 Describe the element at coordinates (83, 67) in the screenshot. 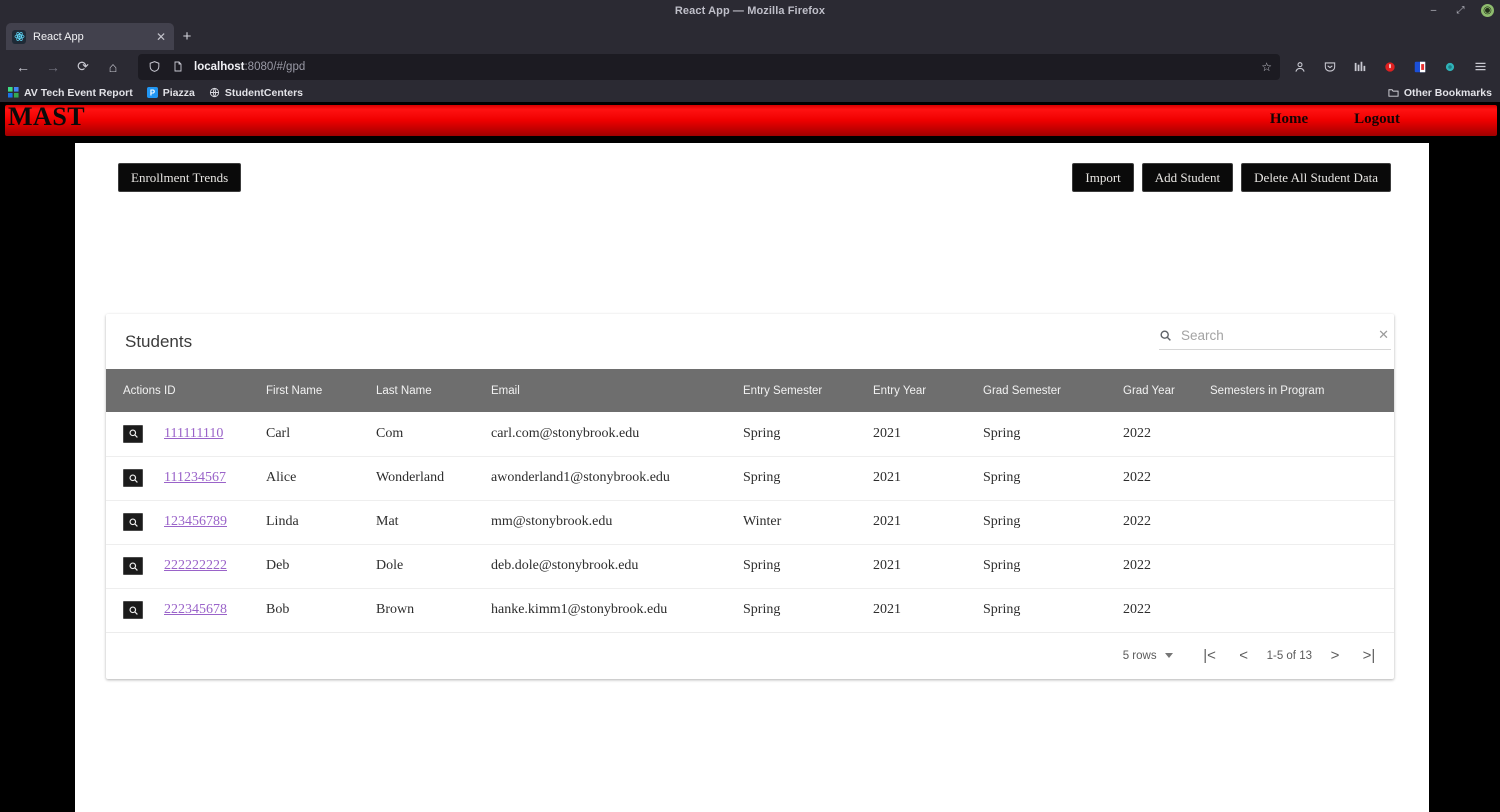

I see `reload-icon: ⟳` at that location.